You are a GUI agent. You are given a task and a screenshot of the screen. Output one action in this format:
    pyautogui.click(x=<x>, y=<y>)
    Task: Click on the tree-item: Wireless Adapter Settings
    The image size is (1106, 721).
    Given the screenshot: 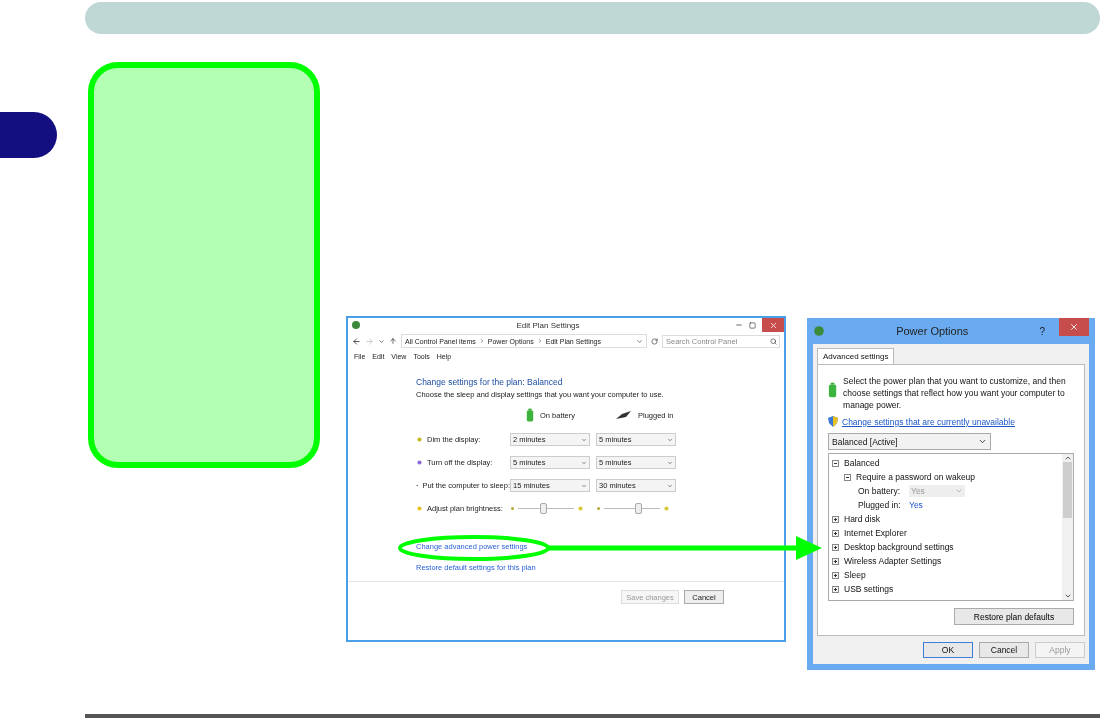 What is the action you would take?
    pyautogui.click(x=893, y=561)
    